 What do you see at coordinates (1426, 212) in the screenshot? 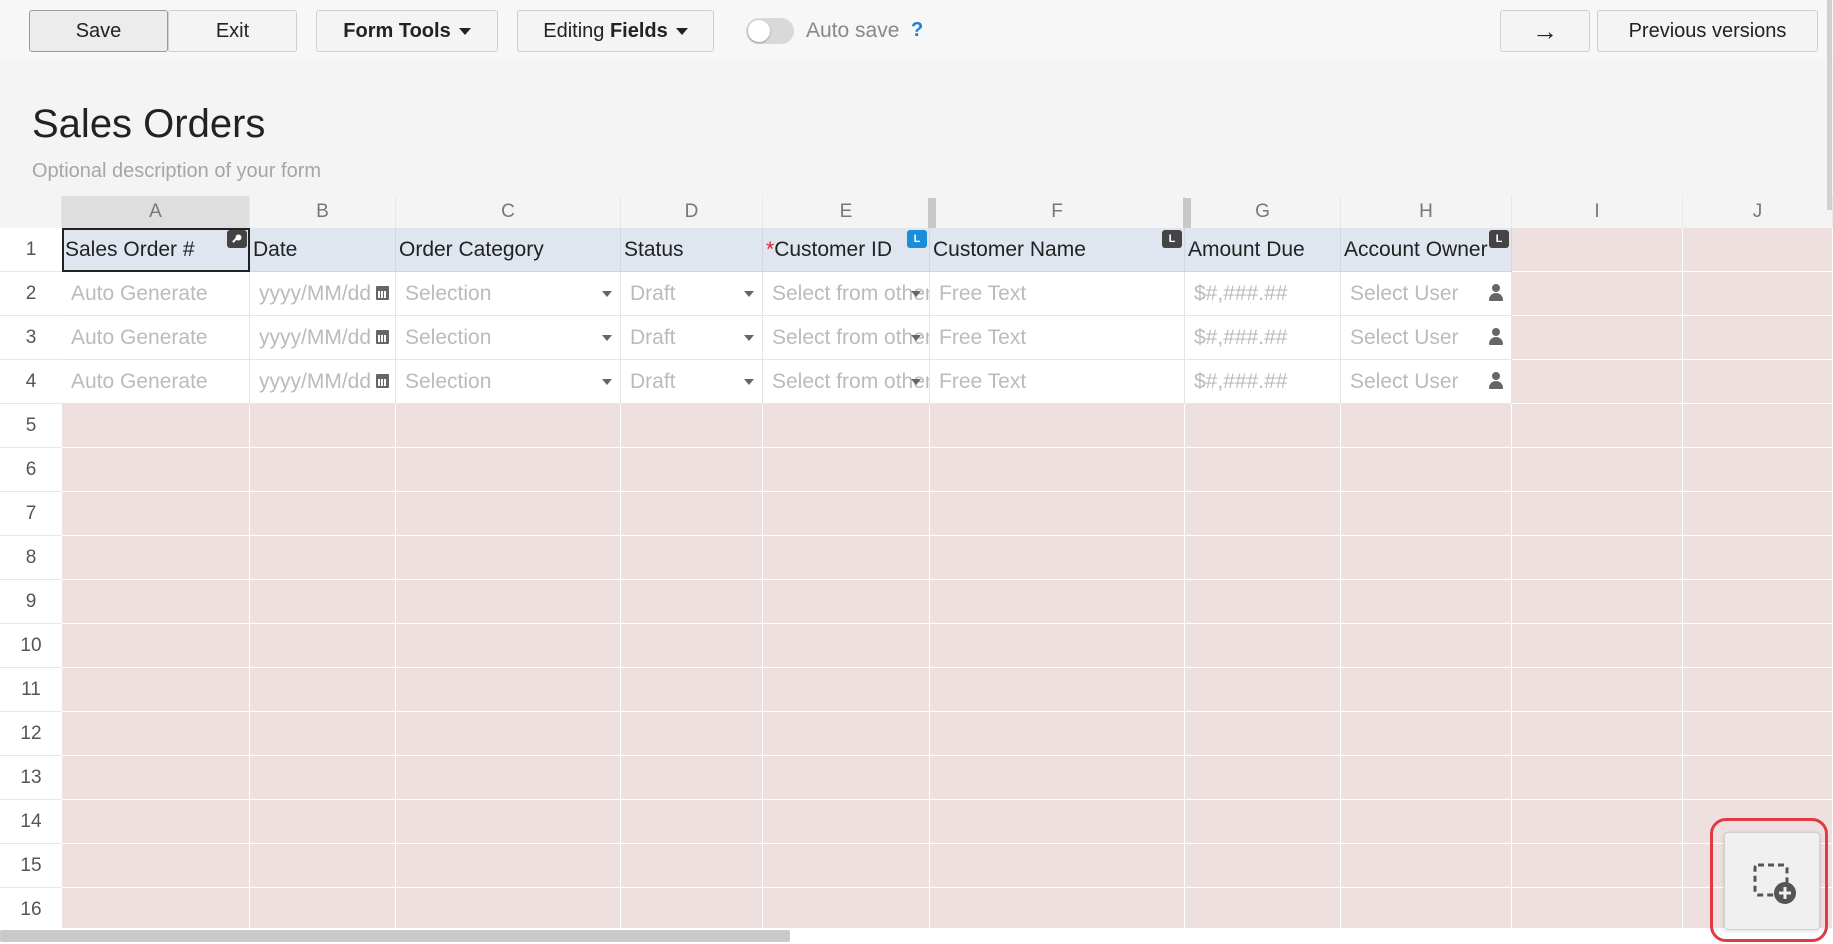
I see `column-header: H` at bounding box center [1426, 212].